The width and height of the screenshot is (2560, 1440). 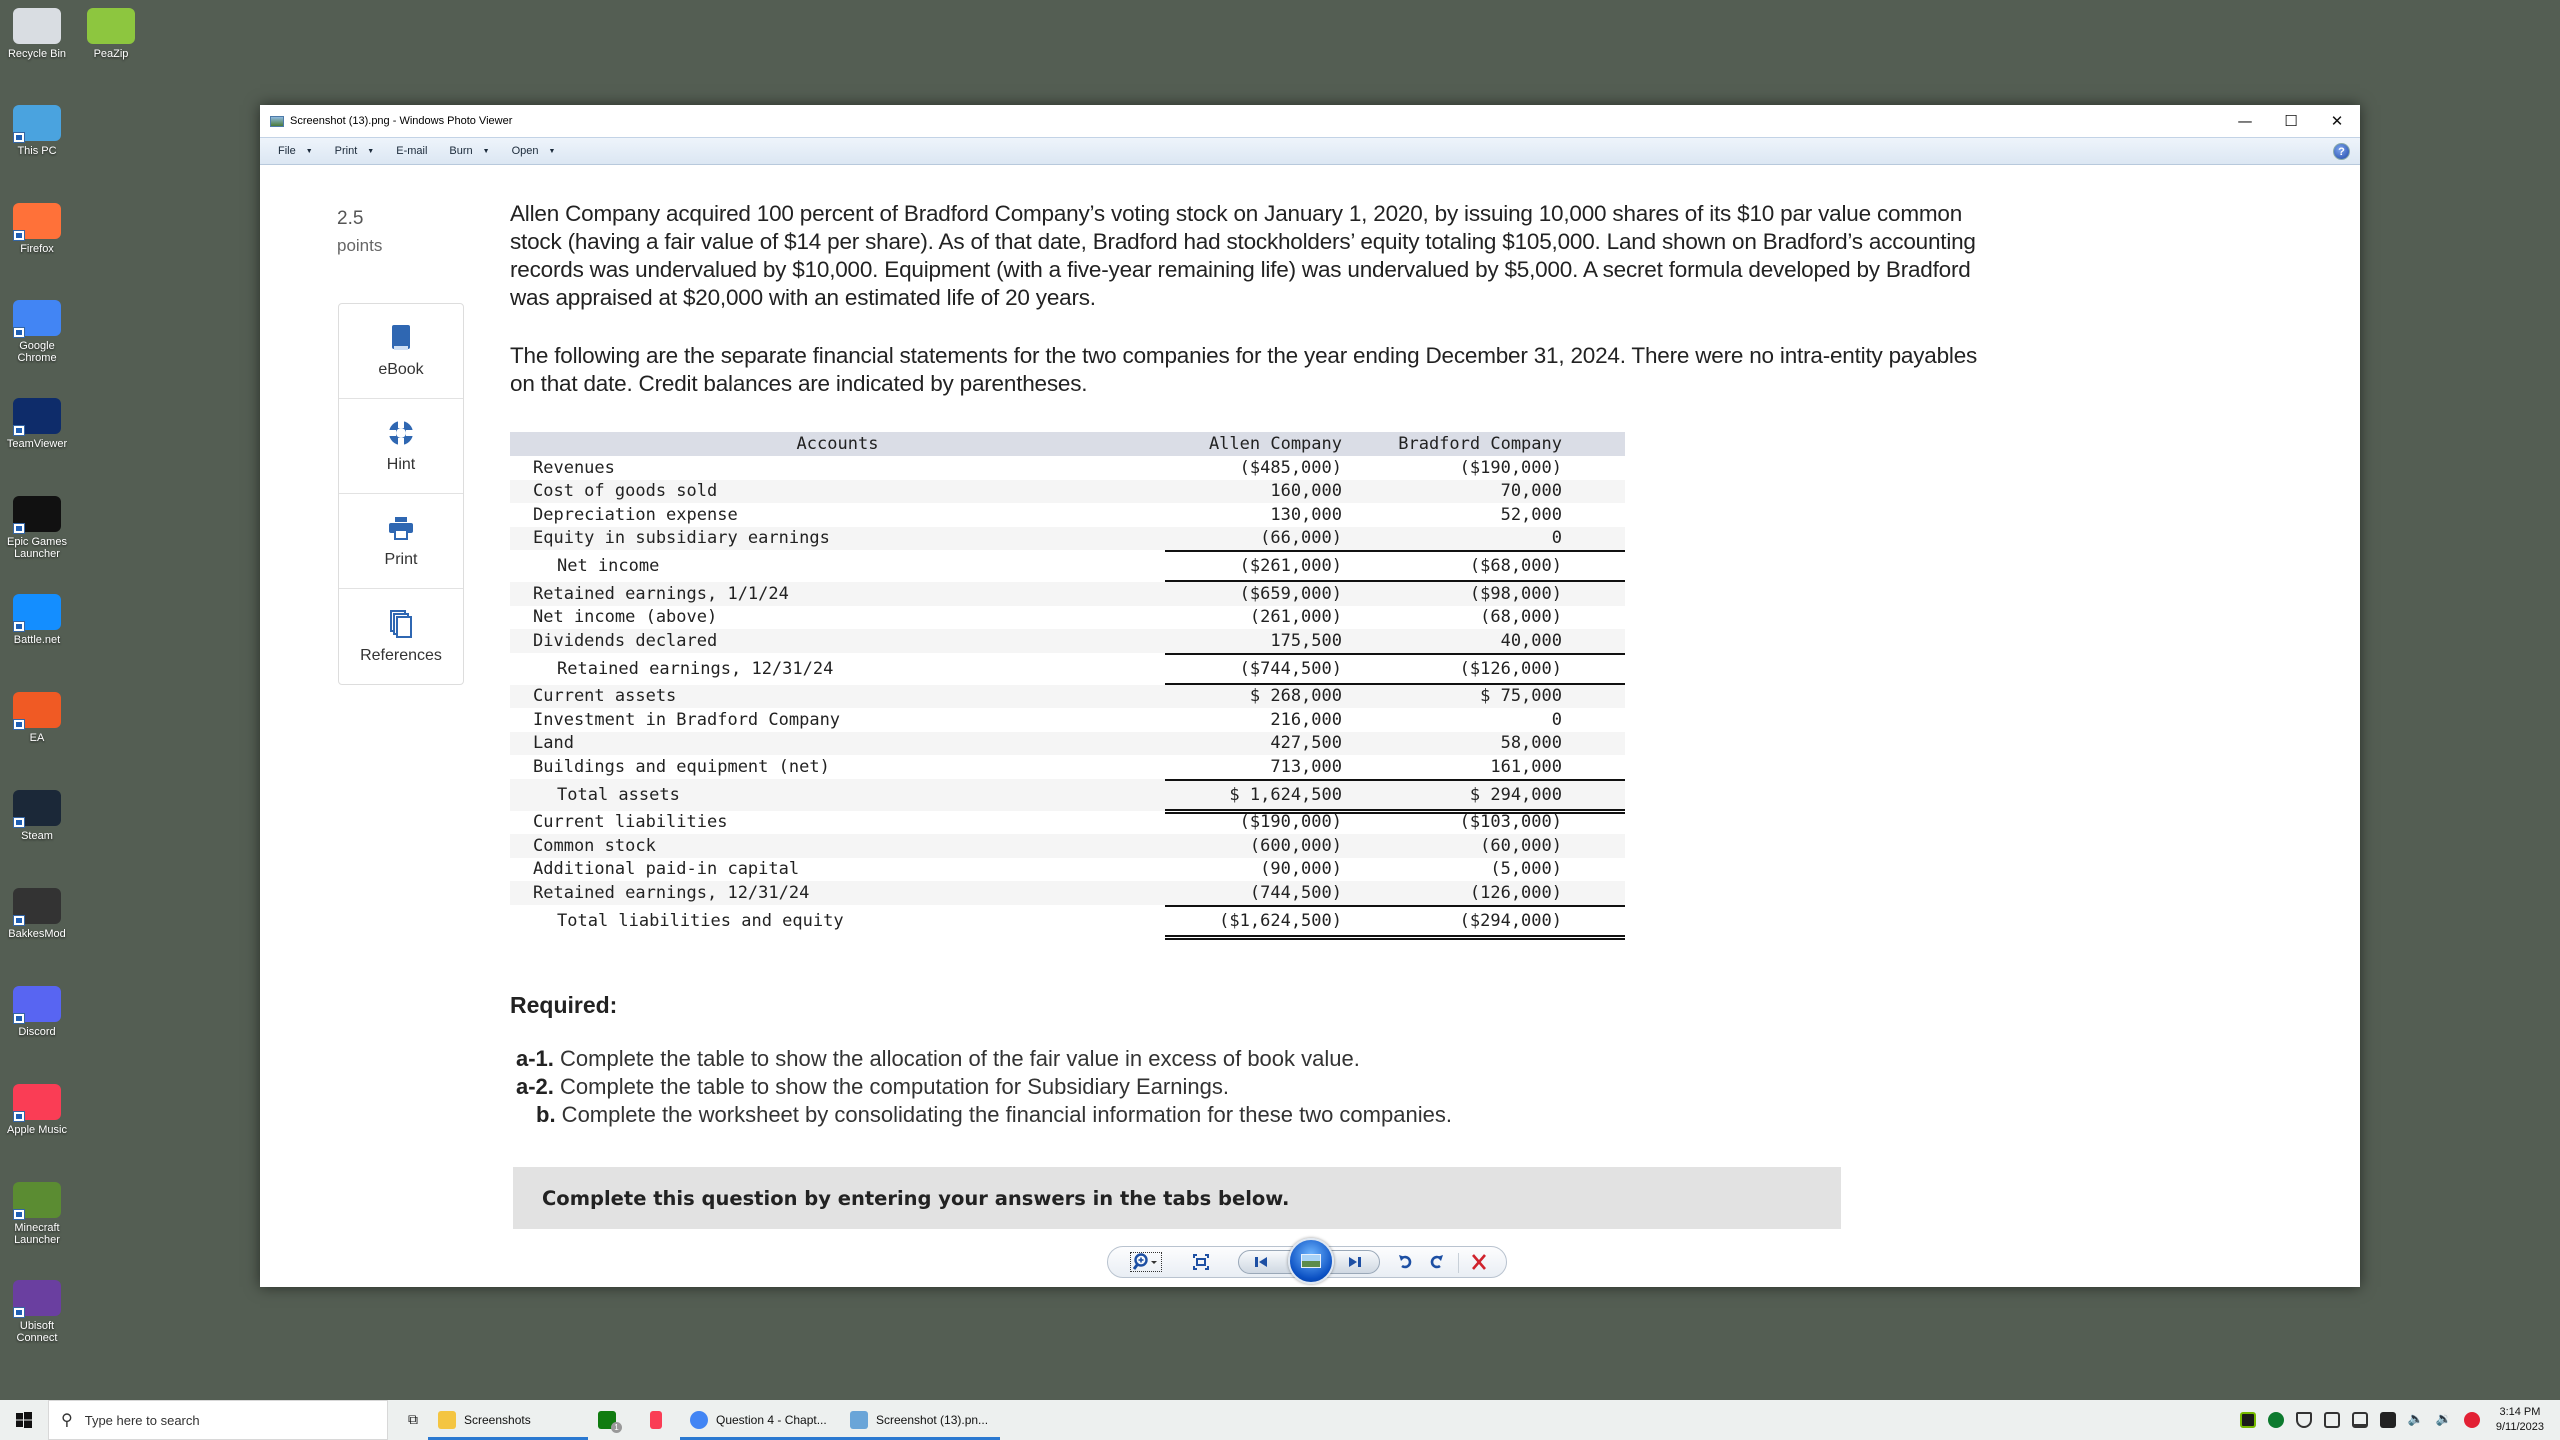 What do you see at coordinates (1311, 1261) in the screenshot?
I see `slideshow-button` at bounding box center [1311, 1261].